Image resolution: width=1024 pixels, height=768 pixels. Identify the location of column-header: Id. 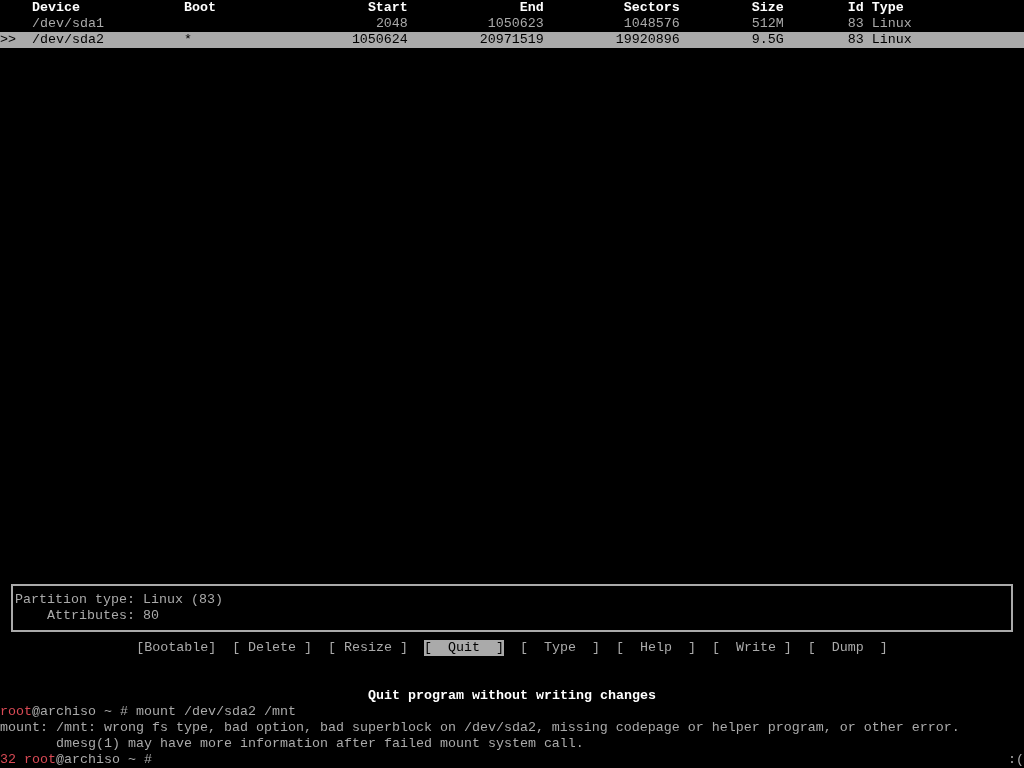
(855, 8).